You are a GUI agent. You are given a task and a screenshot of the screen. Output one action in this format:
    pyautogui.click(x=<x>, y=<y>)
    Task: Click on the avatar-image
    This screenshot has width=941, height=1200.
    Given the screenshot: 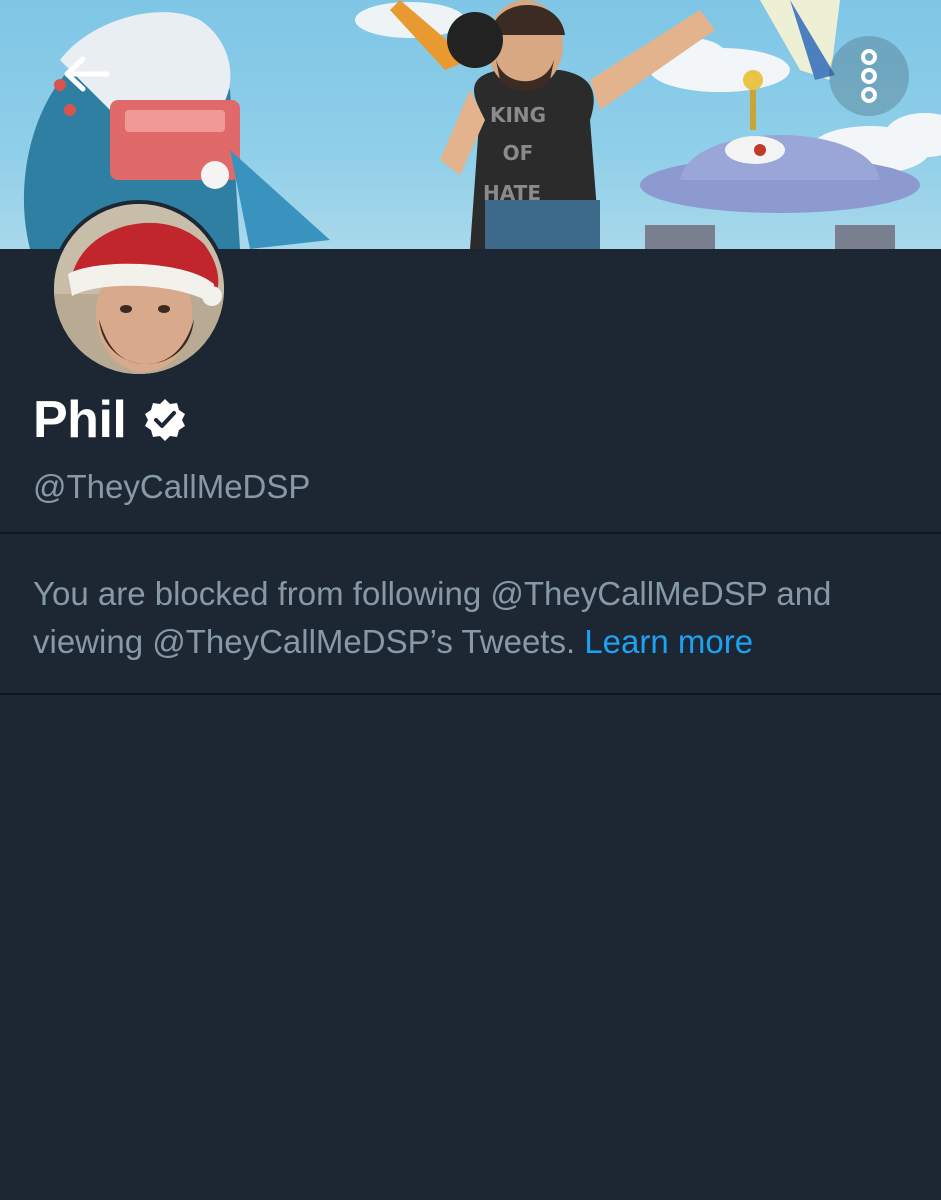 What is the action you would take?
    pyautogui.click(x=139, y=289)
    